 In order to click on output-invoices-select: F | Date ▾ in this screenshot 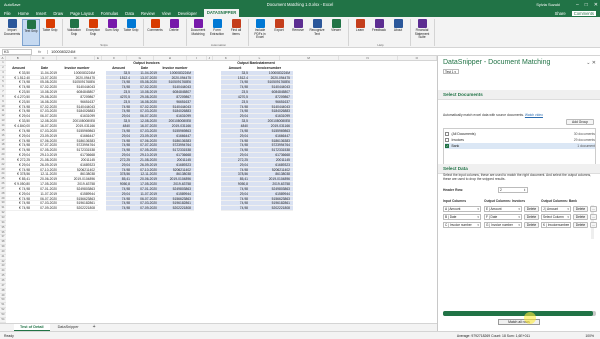, I will do `click(503, 217)`.